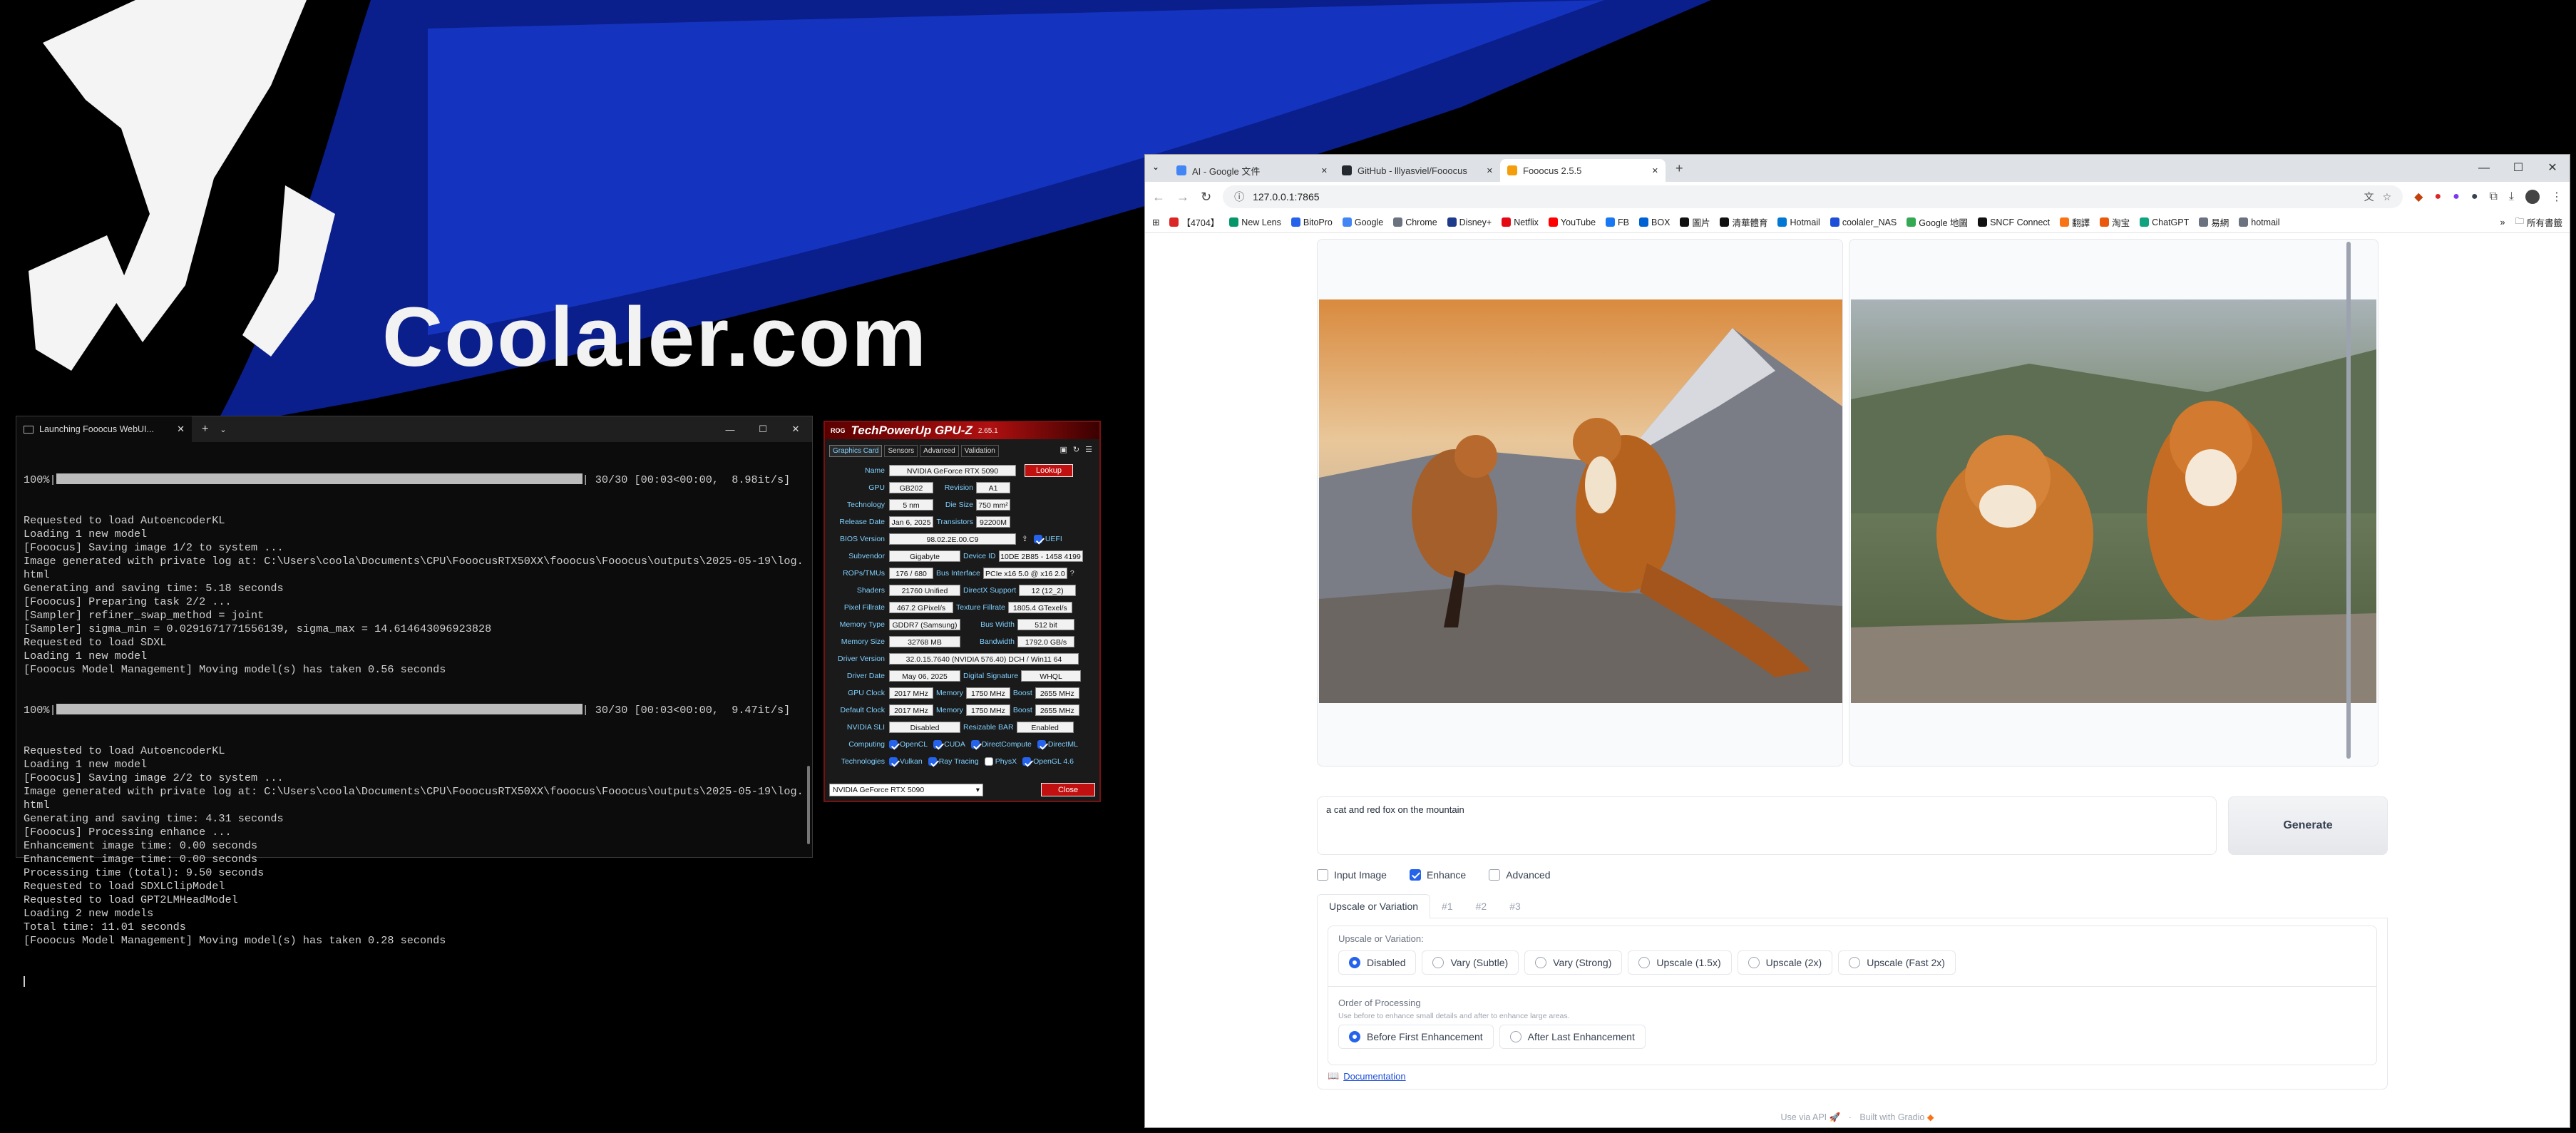 The image size is (2576, 1133). What do you see at coordinates (2387, 197) in the screenshot?
I see `bookmark-star-icon: ☆` at bounding box center [2387, 197].